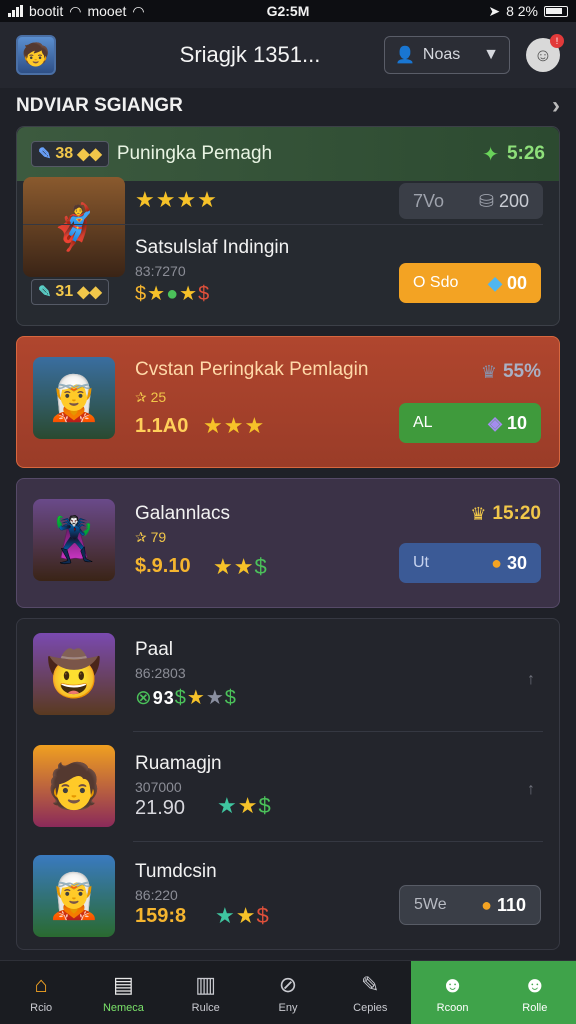 The height and width of the screenshot is (1024, 576). I want to click on status-bar: bootit ◠ mooet ◠ G2:5M ➤ 8 2%, so click(288, 11).